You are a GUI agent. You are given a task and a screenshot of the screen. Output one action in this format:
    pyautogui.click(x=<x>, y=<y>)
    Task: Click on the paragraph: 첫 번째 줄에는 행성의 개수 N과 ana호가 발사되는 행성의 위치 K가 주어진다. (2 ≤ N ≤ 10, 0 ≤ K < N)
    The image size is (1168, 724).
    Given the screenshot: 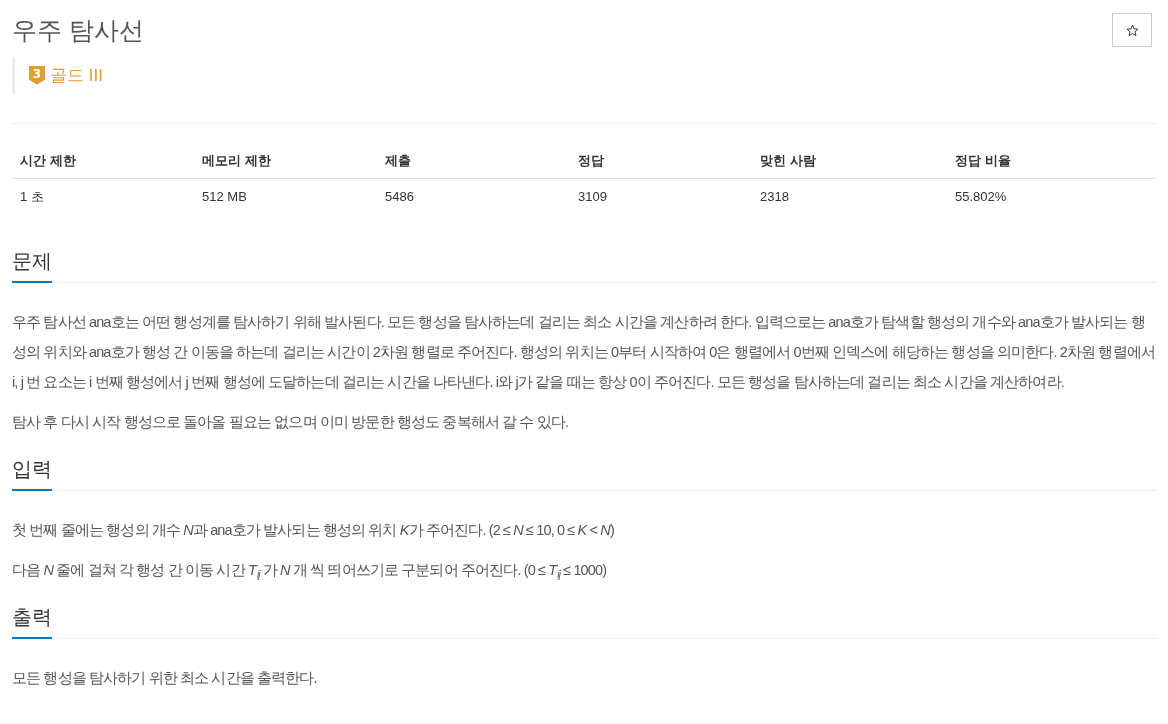 What is the action you would take?
    pyautogui.click(x=313, y=530)
    